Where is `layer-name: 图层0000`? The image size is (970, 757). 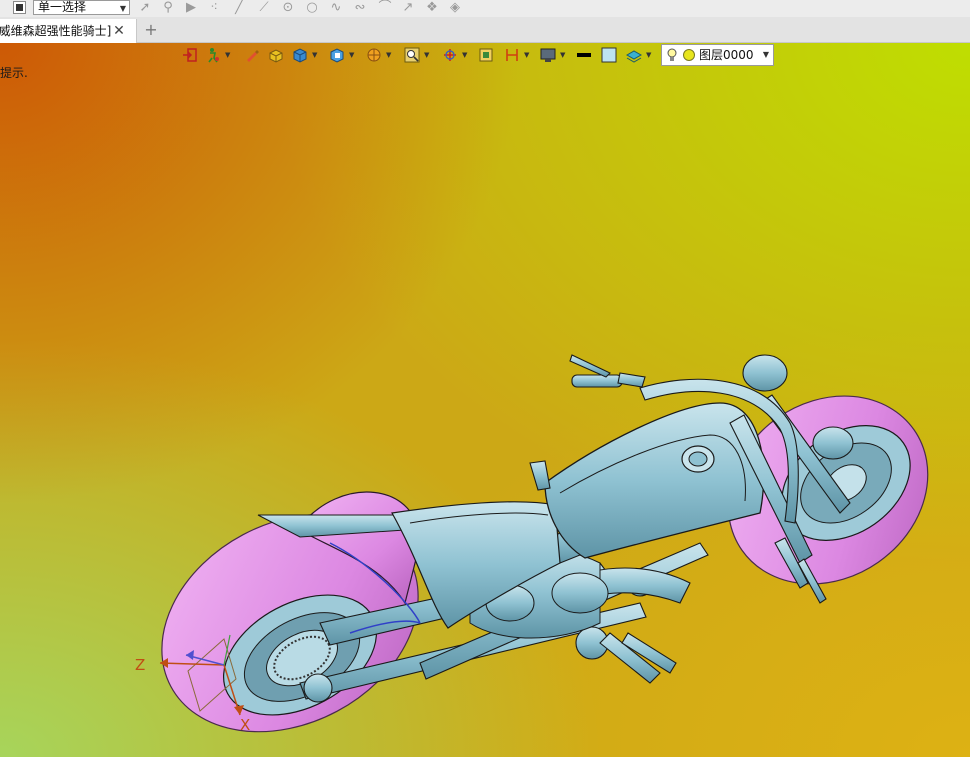 layer-name: 图层0000 is located at coordinates (726, 55).